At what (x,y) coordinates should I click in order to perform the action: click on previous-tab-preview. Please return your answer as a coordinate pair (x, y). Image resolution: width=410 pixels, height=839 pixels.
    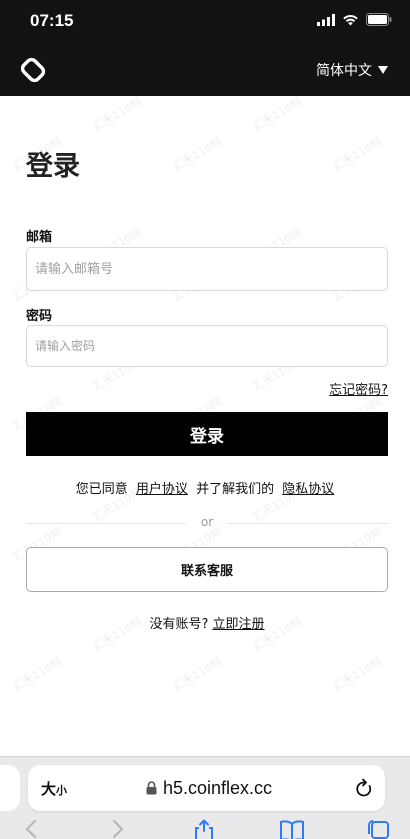
    Looking at the image, I should click on (10, 788).